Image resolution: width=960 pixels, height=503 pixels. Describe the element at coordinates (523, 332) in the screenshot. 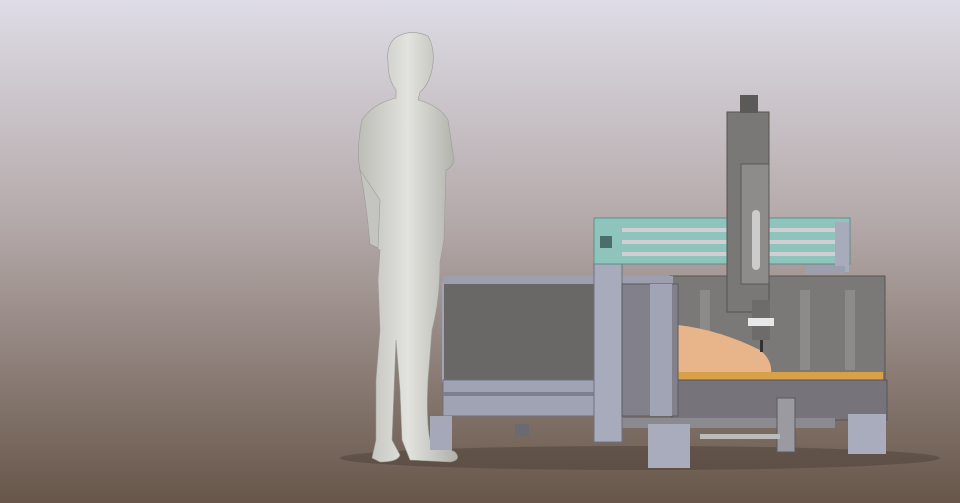

I see `left-panel` at that location.